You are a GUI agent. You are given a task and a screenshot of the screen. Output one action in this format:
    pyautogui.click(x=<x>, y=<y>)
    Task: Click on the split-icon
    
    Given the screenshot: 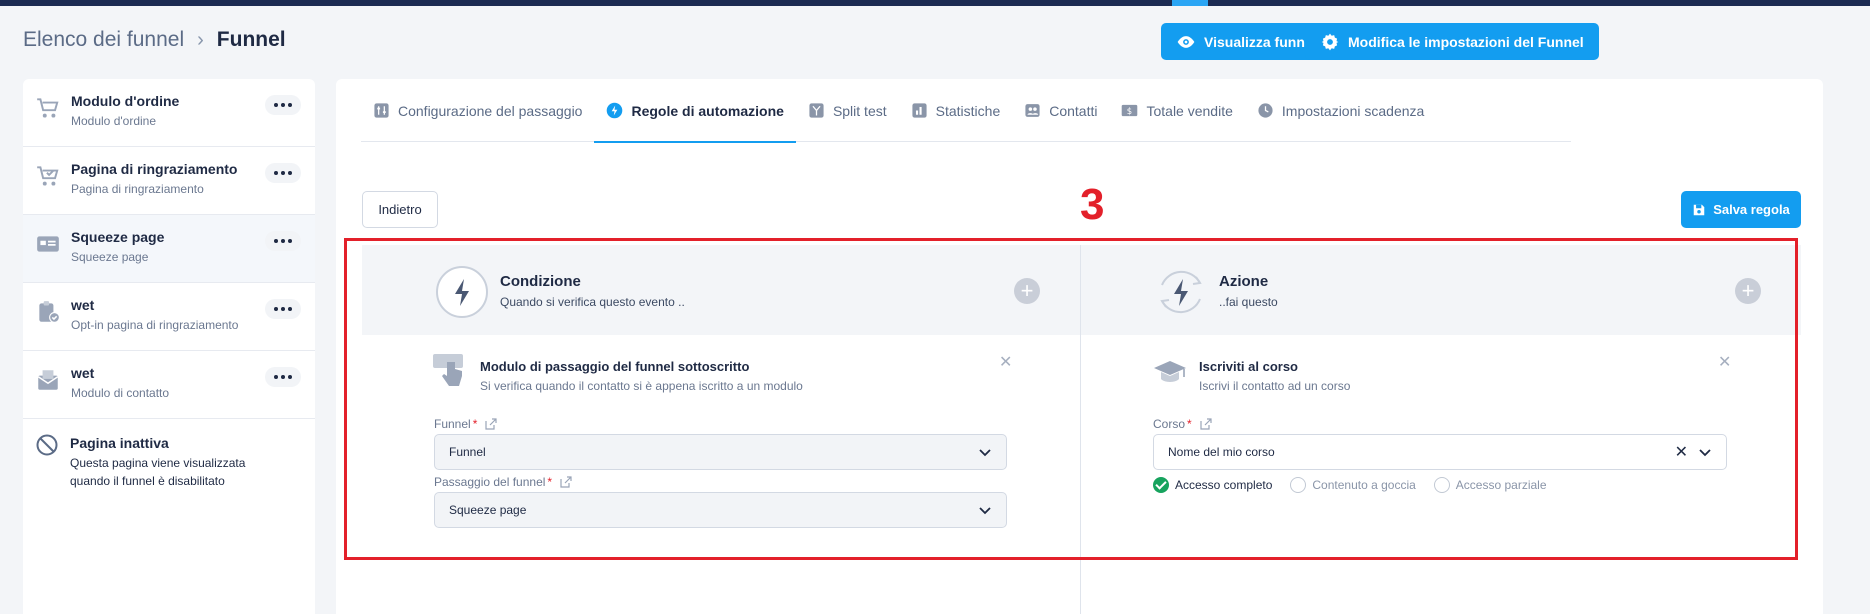 What is the action you would take?
    pyautogui.click(x=816, y=110)
    